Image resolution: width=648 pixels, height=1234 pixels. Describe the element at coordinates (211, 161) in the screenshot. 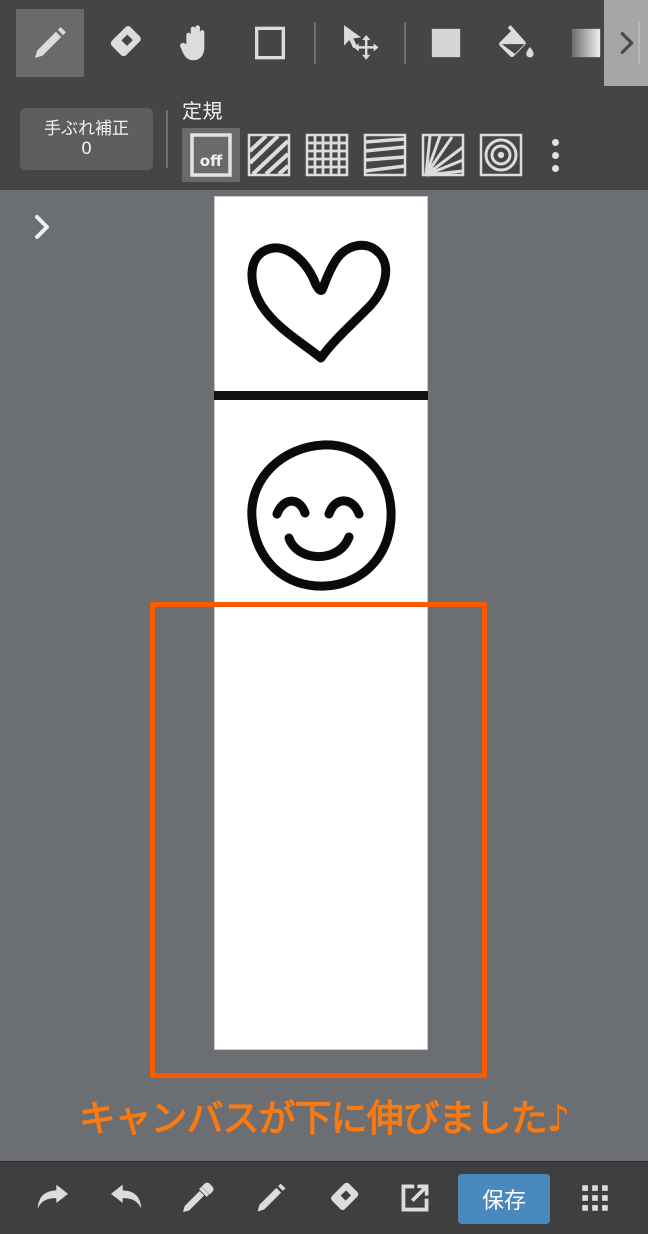

I see `svg-text: off` at that location.